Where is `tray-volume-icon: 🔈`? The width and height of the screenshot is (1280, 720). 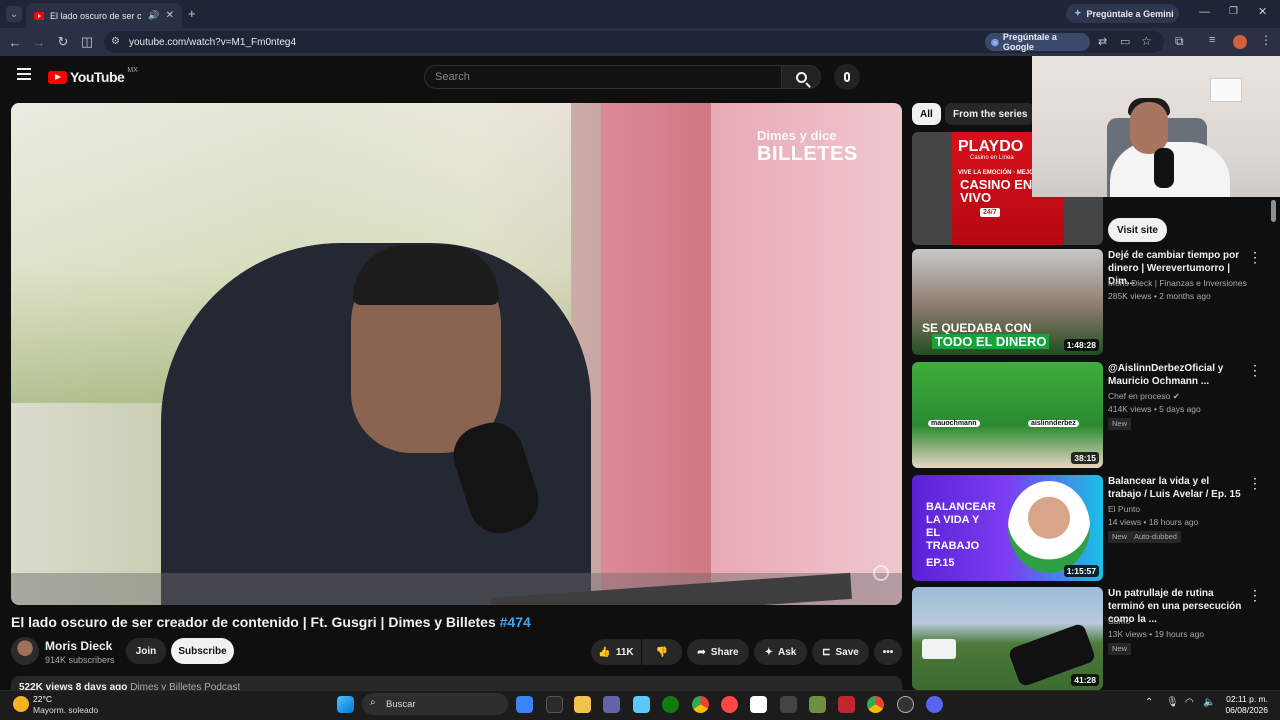 tray-volume-icon: 🔈 is located at coordinates (1209, 702).